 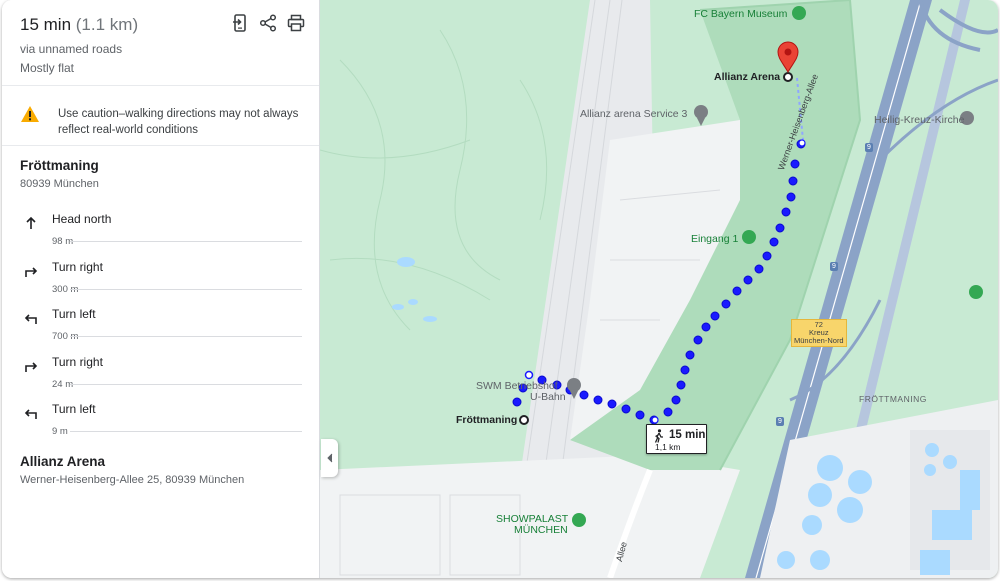 I want to click on map-label-showpalast-2: MÜNCHEN, so click(x=541, y=530).